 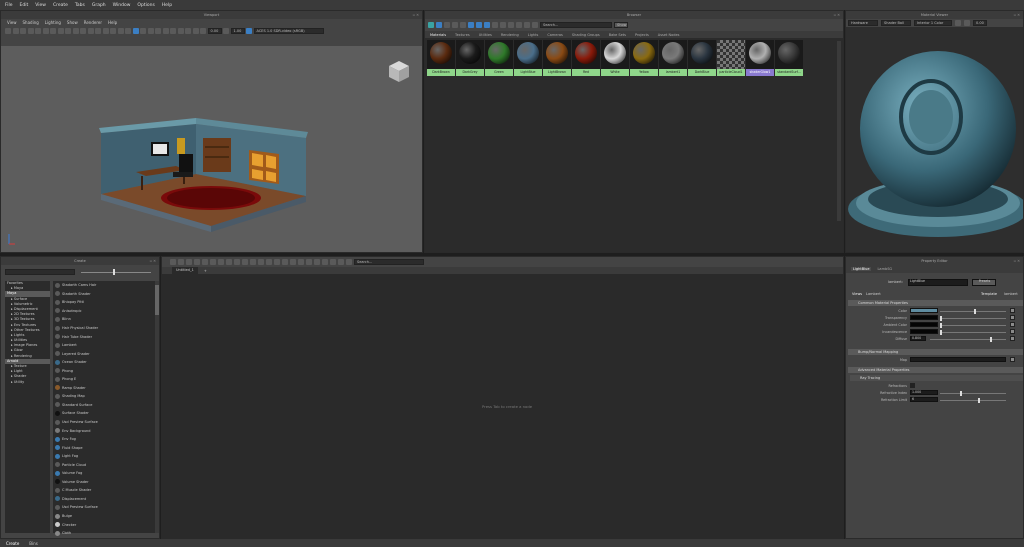 I want to click on lights-icon, so click(x=120, y=31).